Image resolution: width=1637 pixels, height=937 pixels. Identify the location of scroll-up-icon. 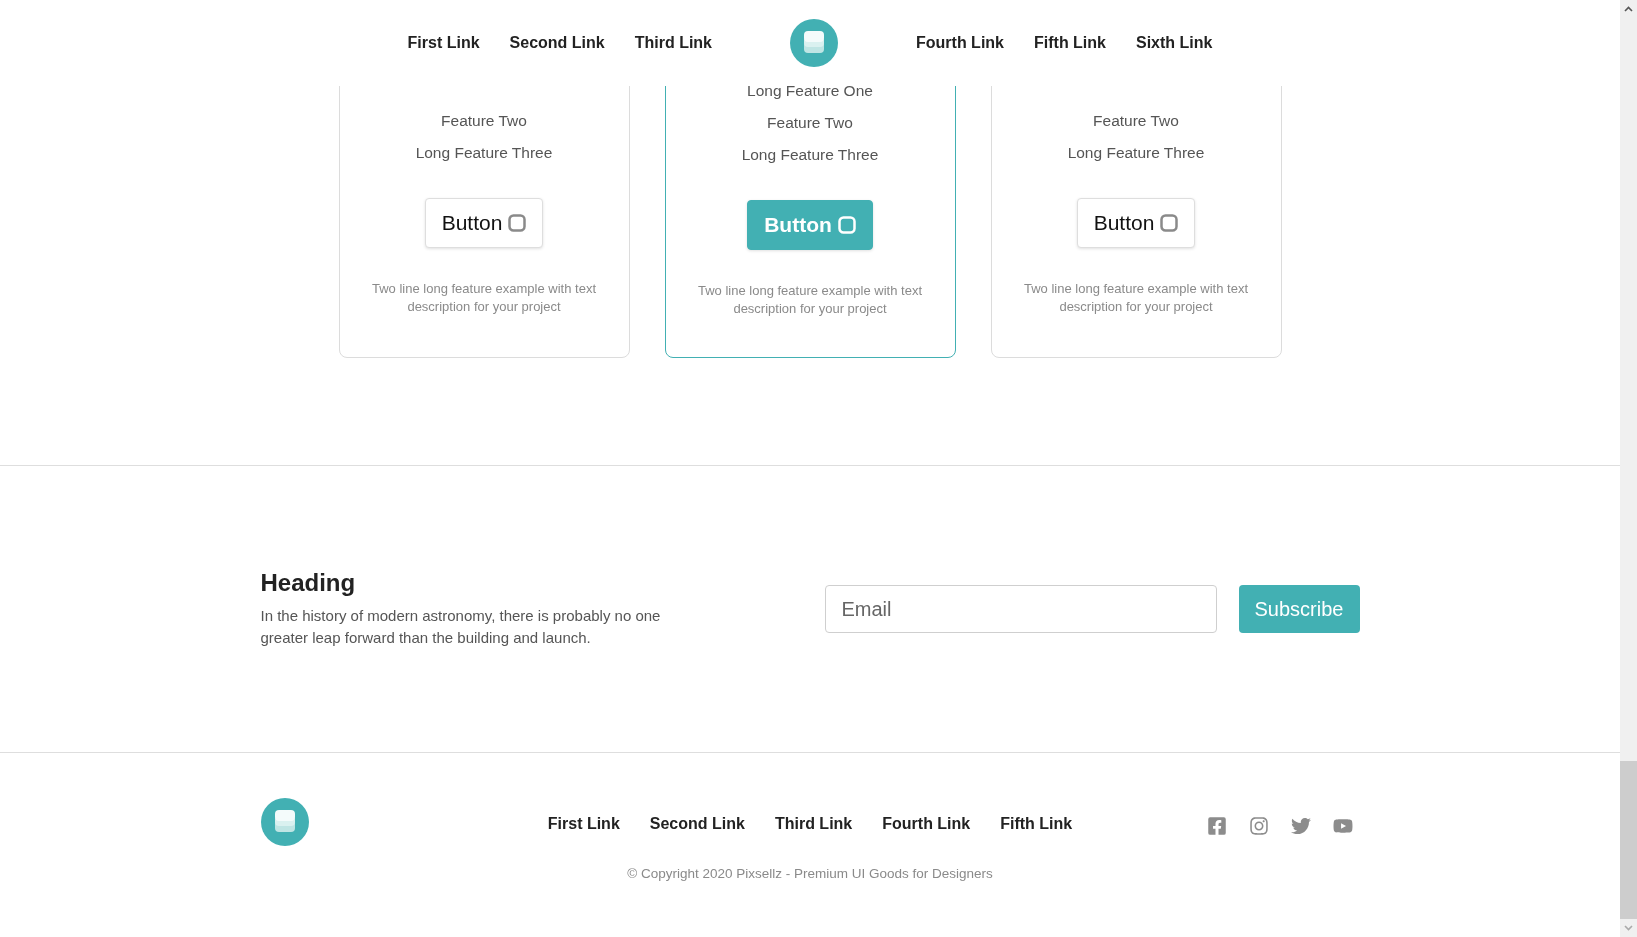
(1628, 9).